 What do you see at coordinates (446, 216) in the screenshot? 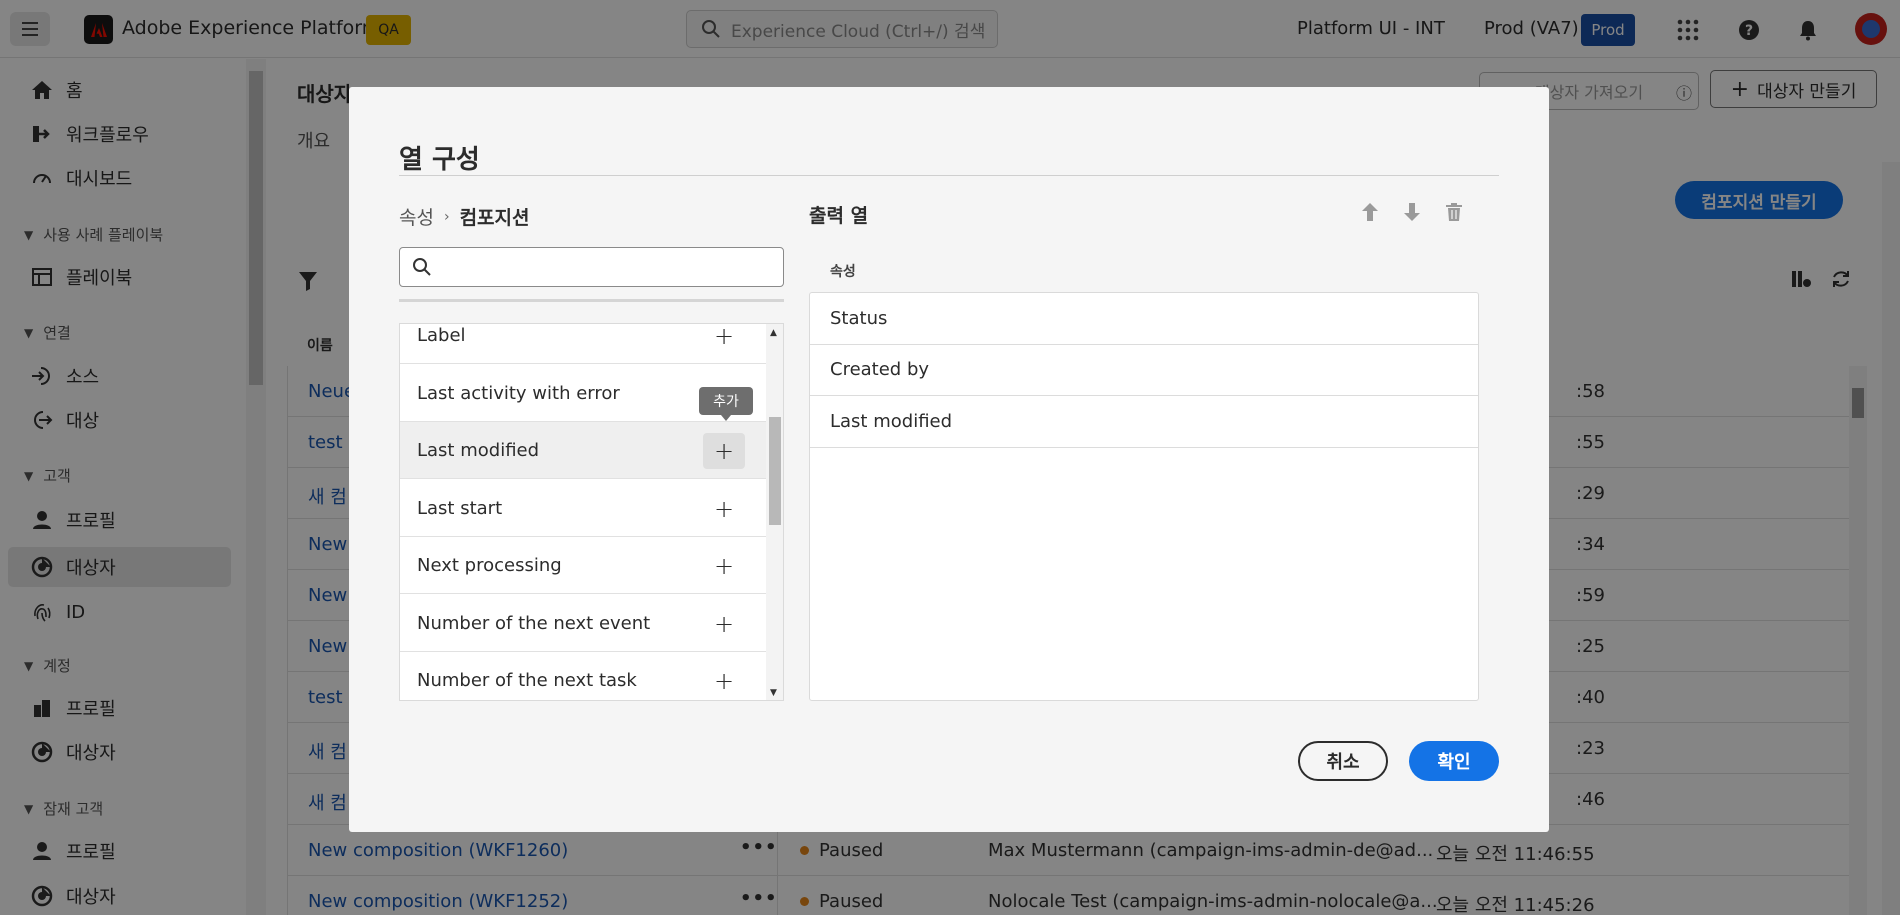
I see `chevron-right-icon: ›` at bounding box center [446, 216].